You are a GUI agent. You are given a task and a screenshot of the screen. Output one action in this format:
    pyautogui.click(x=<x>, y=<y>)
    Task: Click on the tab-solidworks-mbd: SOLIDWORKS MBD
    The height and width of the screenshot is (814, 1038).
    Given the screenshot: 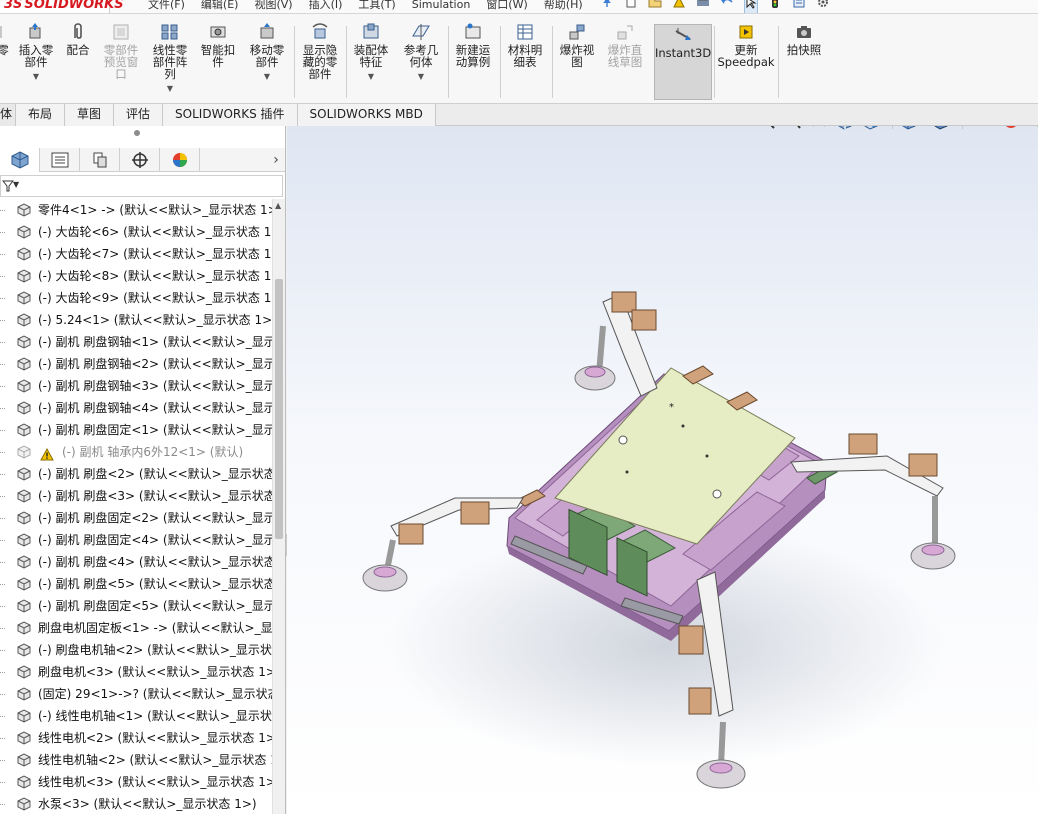 What is the action you would take?
    pyautogui.click(x=366, y=115)
    